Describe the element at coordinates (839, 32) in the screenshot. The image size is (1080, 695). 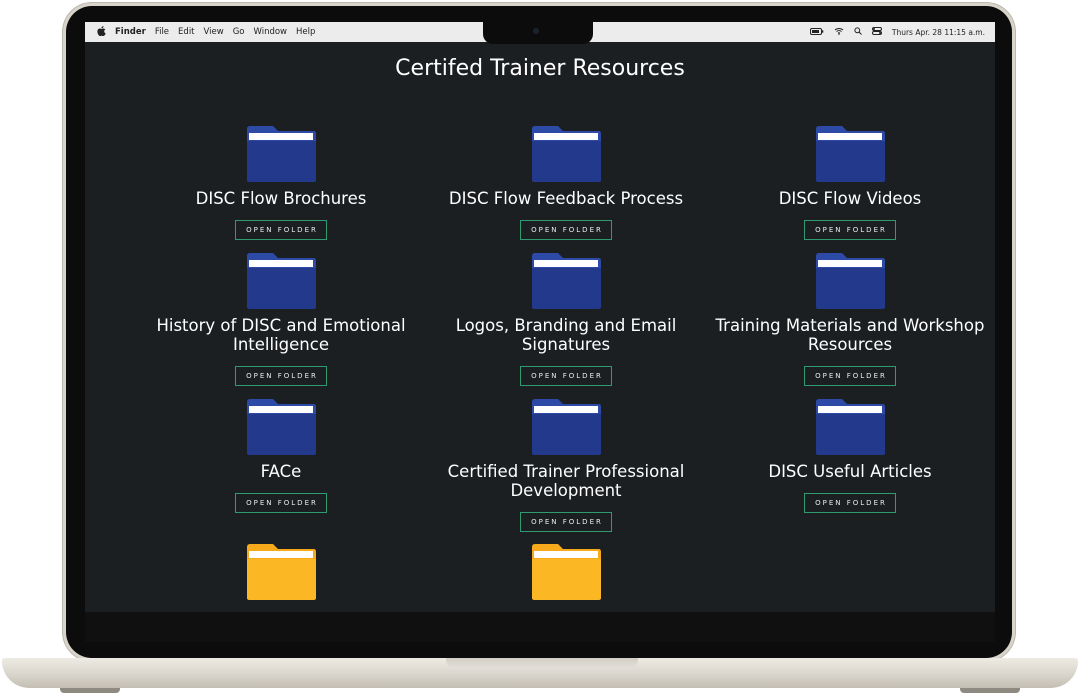
I see `wifi-icon` at that location.